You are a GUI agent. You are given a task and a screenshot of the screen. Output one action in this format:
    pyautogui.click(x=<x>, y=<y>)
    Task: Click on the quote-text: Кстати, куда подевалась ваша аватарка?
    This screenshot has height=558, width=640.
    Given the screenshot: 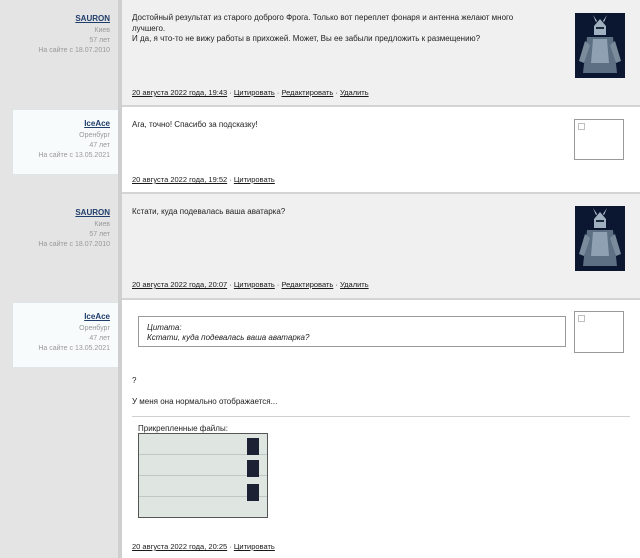 What is the action you would take?
    pyautogui.click(x=228, y=337)
    